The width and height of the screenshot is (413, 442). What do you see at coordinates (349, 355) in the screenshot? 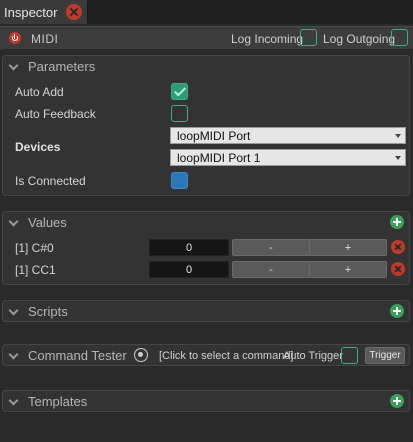
I see `auto-trigger-checkbox` at bounding box center [349, 355].